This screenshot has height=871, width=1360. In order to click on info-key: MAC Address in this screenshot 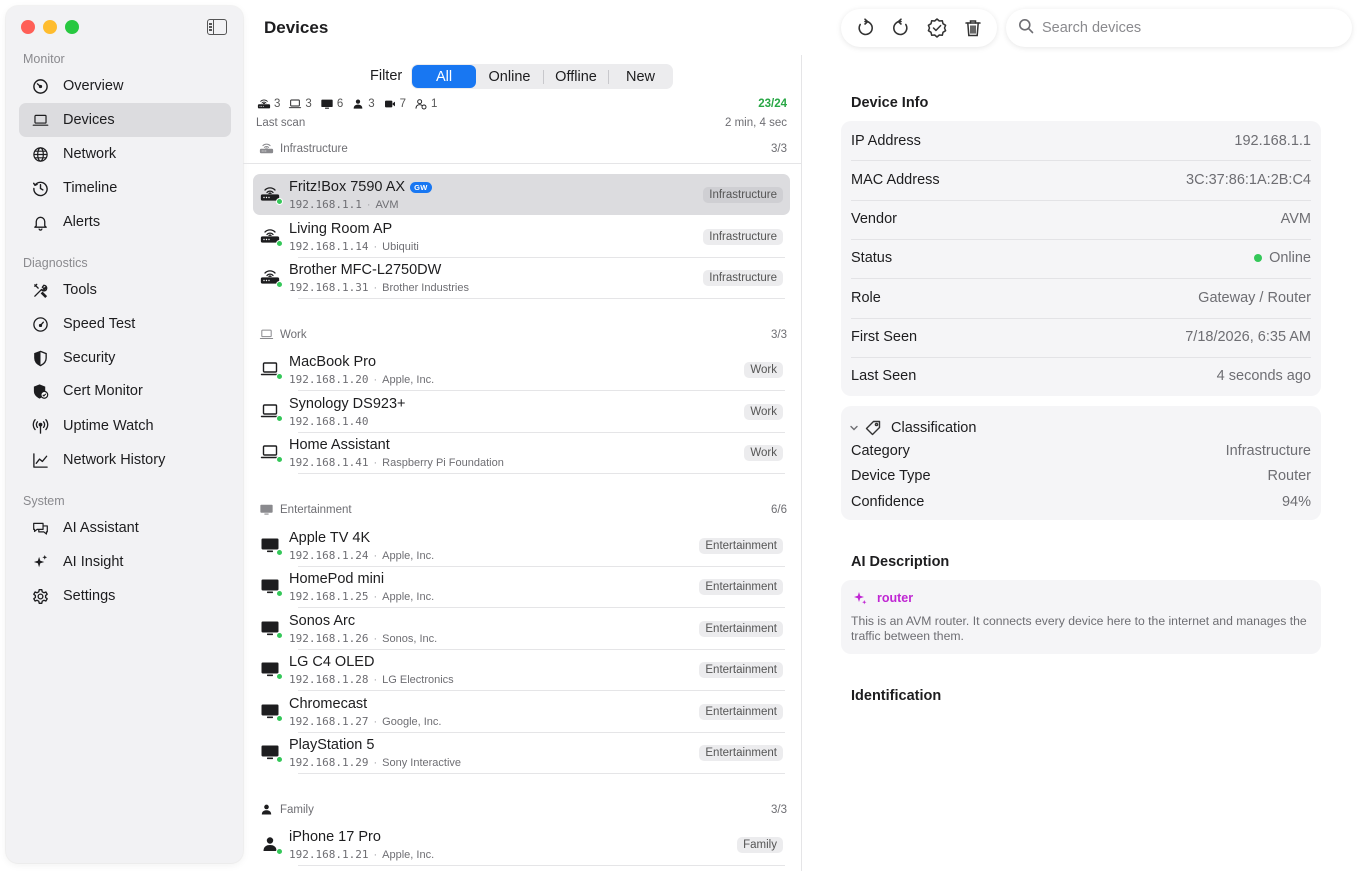, I will do `click(895, 179)`.